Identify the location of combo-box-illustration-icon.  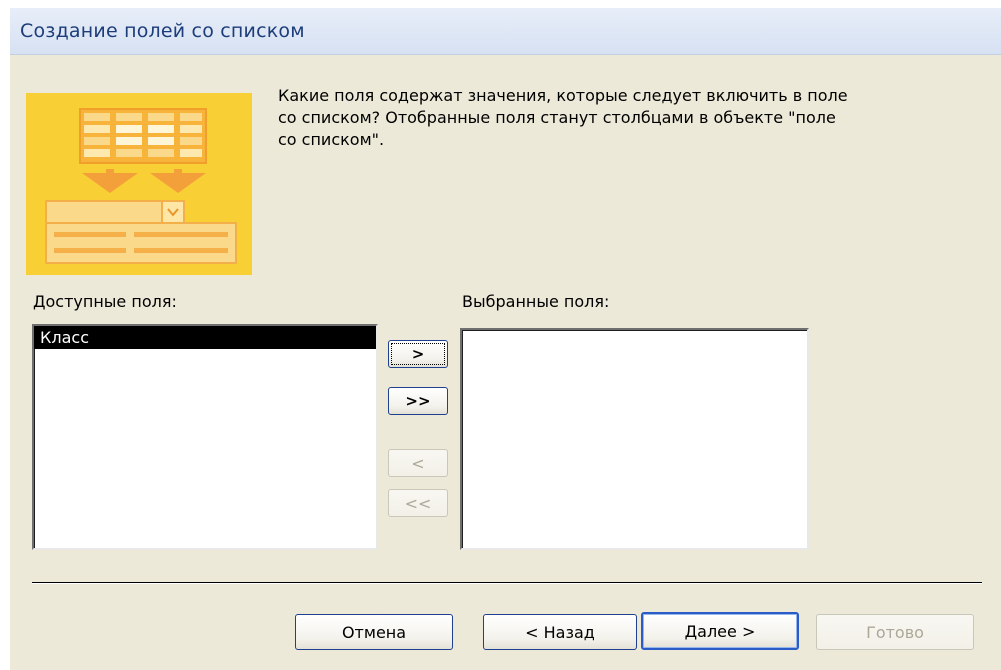
(139, 184).